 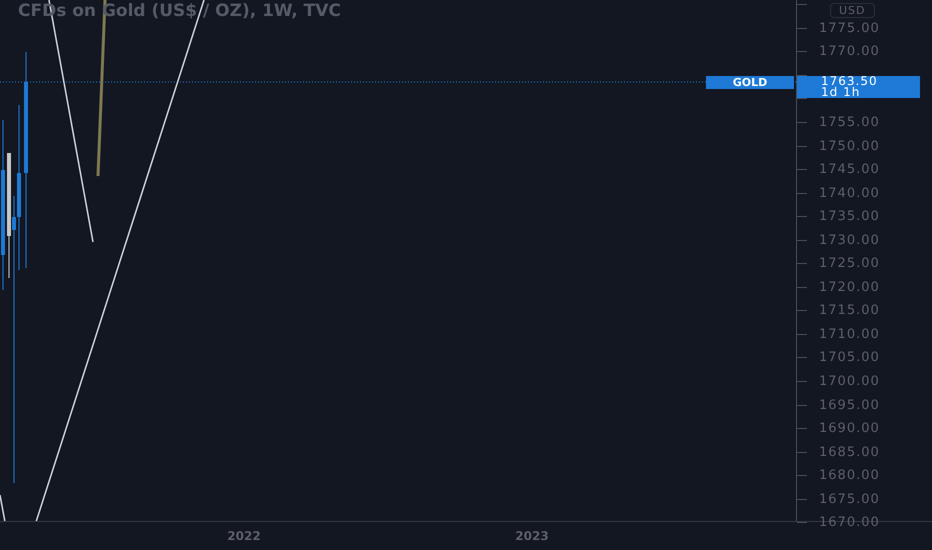 I want to click on price-tick-label: 1710.00, so click(x=849, y=334).